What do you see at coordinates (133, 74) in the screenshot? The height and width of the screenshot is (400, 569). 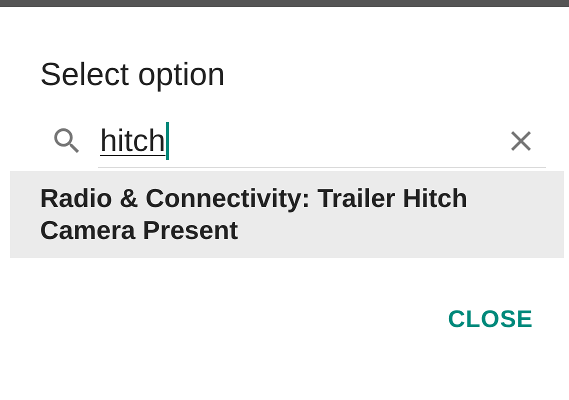 I see `dialog-title: Select option` at bounding box center [133, 74].